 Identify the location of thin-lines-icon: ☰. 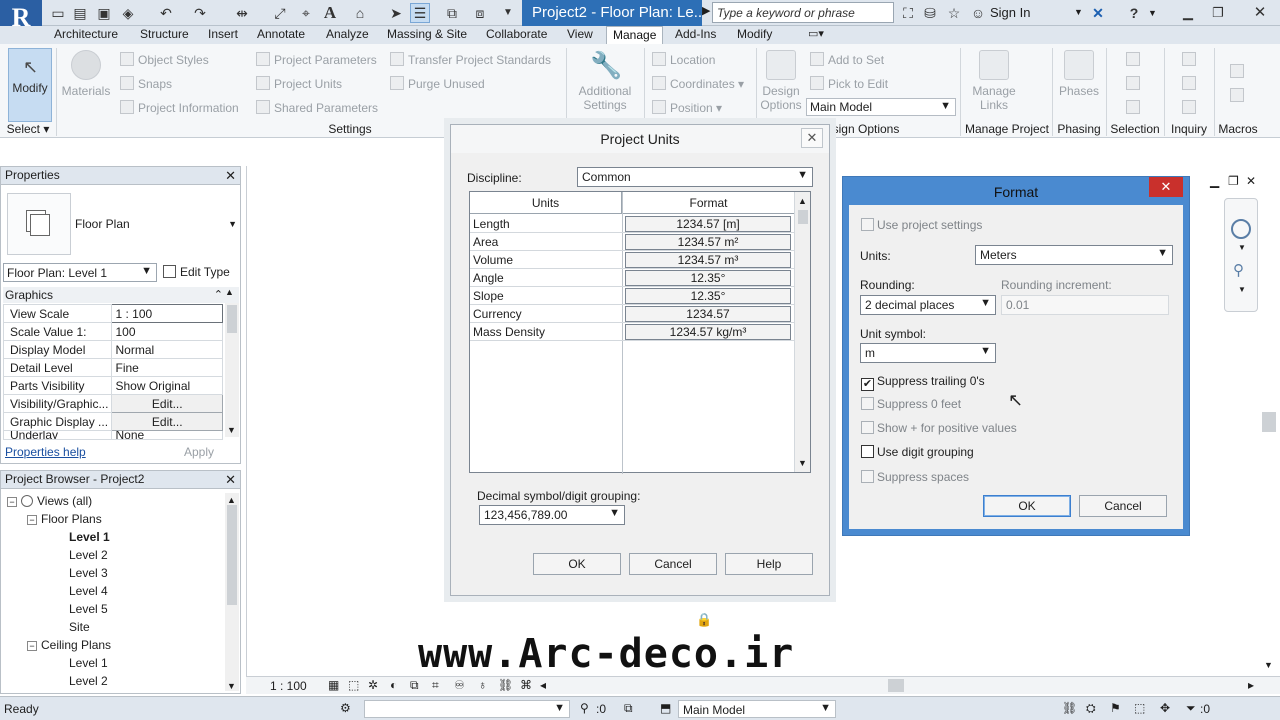
(420, 13).